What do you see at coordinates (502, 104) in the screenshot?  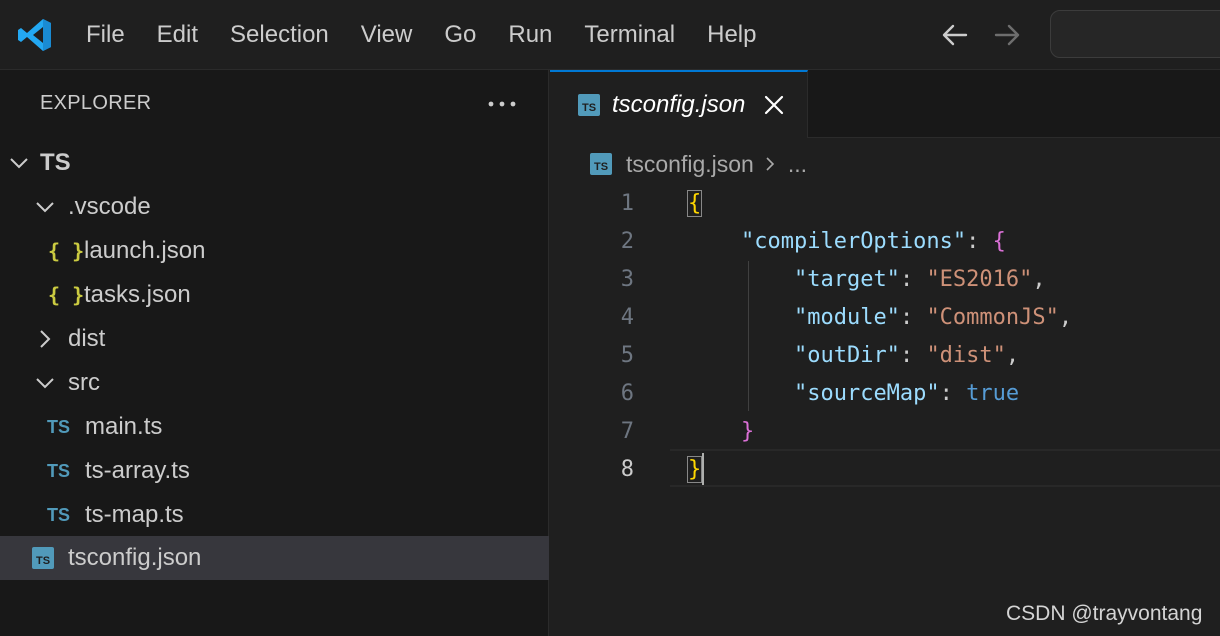 I see `ellipsis-icon` at bounding box center [502, 104].